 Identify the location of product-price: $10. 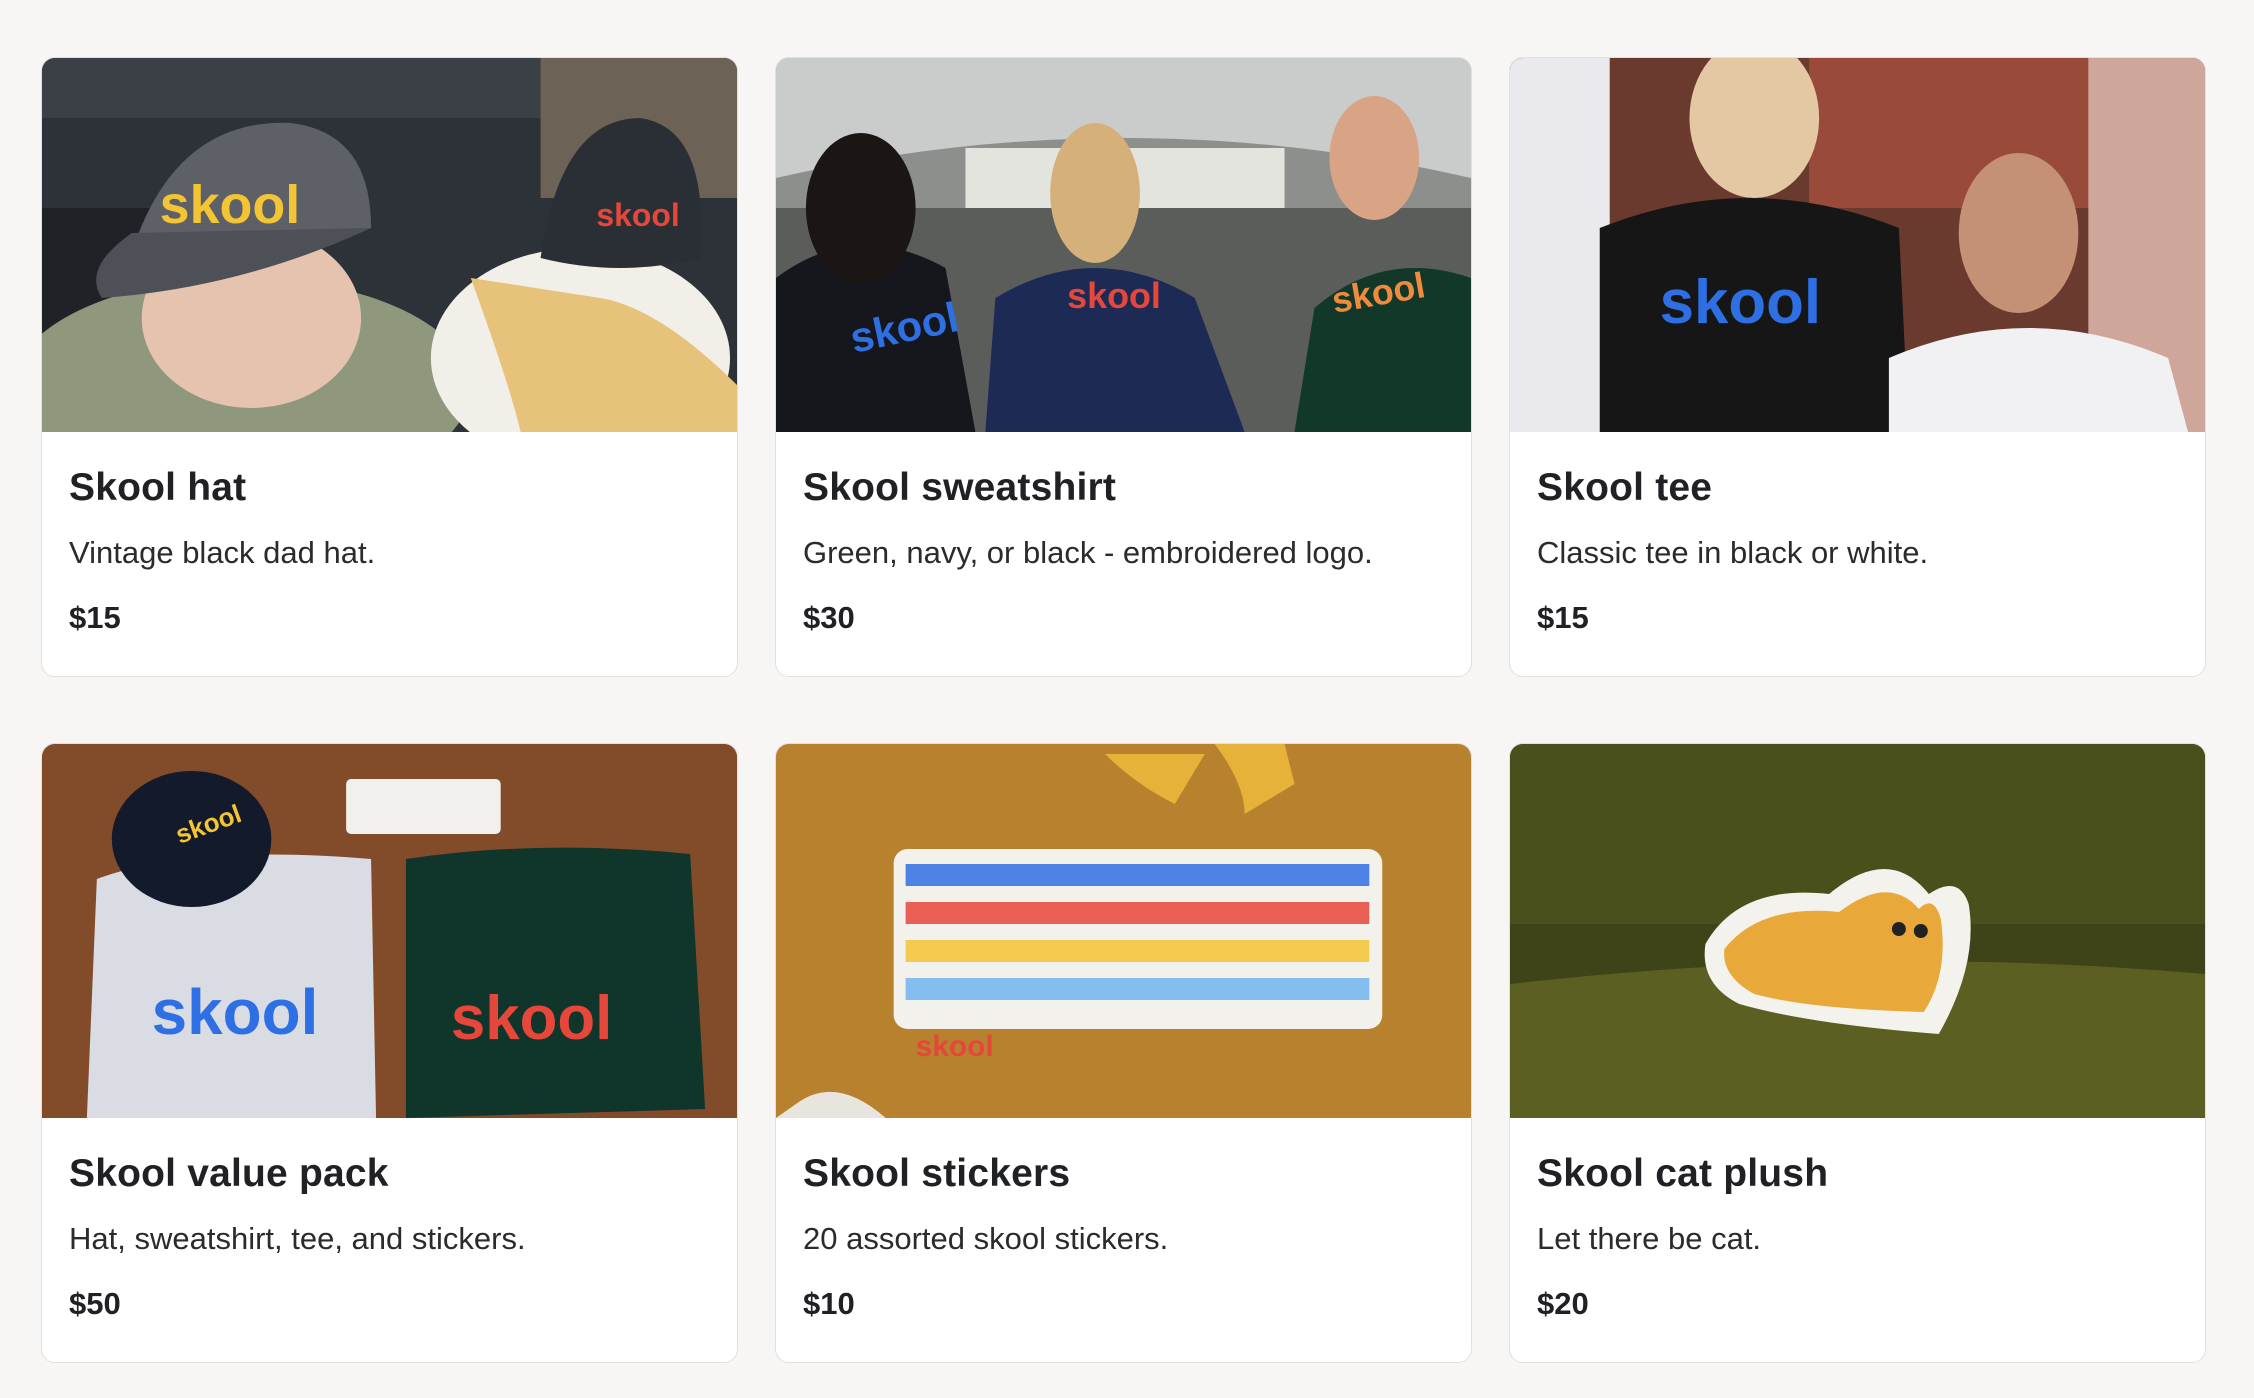
(829, 1304).